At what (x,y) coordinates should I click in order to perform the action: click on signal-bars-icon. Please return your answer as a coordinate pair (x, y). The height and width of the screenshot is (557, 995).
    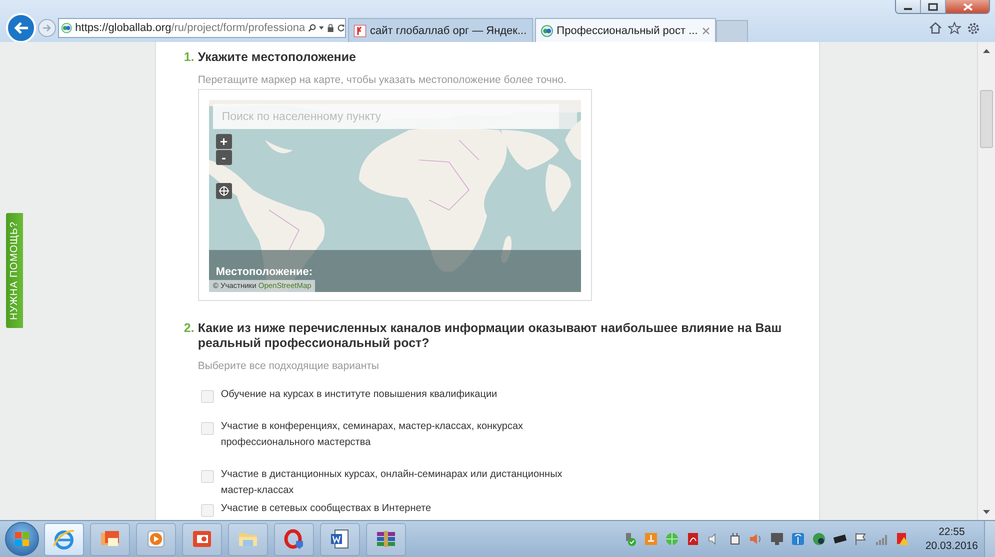
    Looking at the image, I should click on (882, 539).